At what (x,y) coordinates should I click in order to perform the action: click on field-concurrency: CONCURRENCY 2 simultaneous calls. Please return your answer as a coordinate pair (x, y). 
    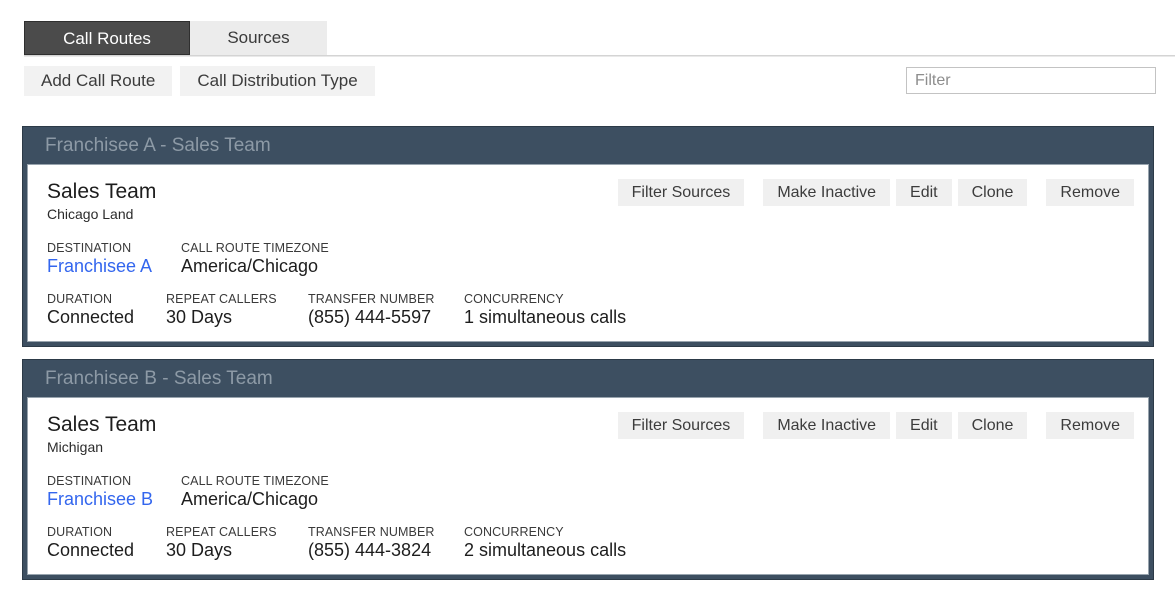
    Looking at the image, I should click on (545, 543).